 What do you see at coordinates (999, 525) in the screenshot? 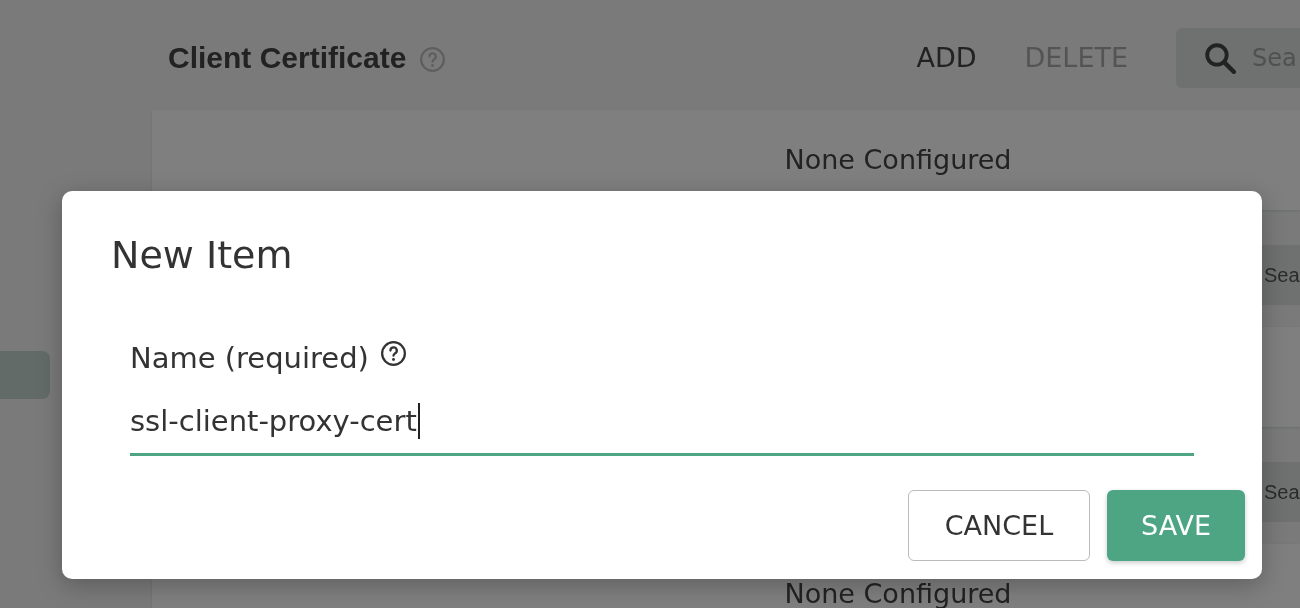
I see `cancel-button: CANCEL` at bounding box center [999, 525].